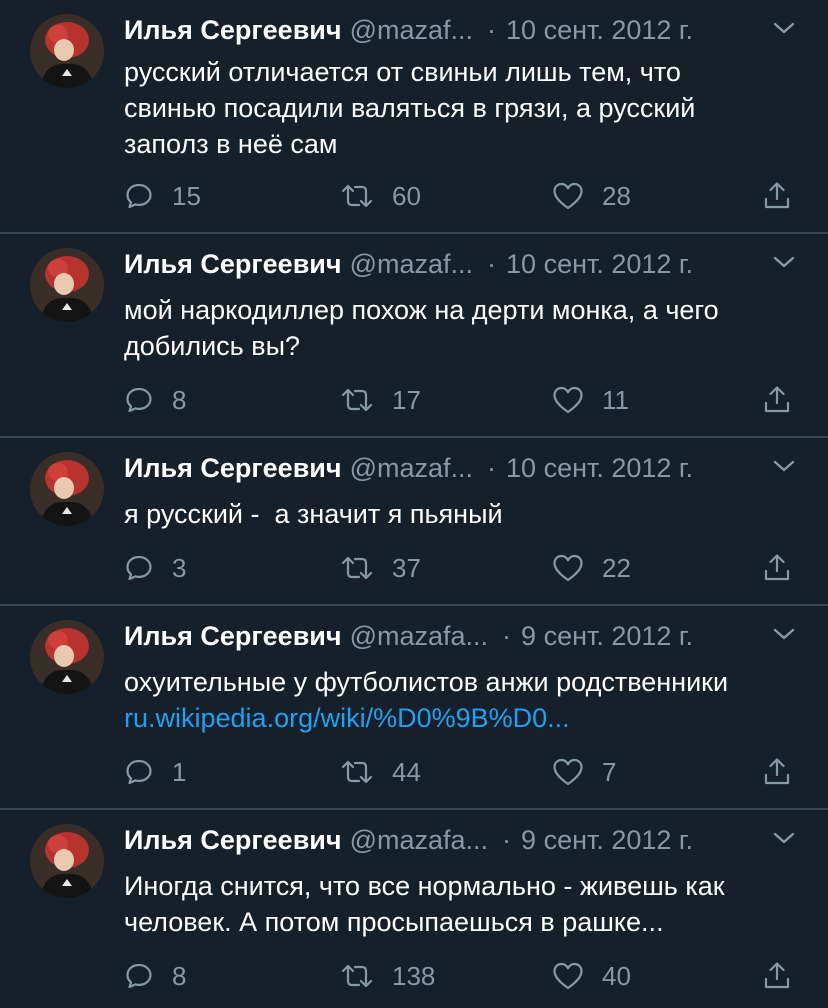 The height and width of the screenshot is (1008, 828). What do you see at coordinates (380, 772) in the screenshot?
I see `retweet-button: 44` at bounding box center [380, 772].